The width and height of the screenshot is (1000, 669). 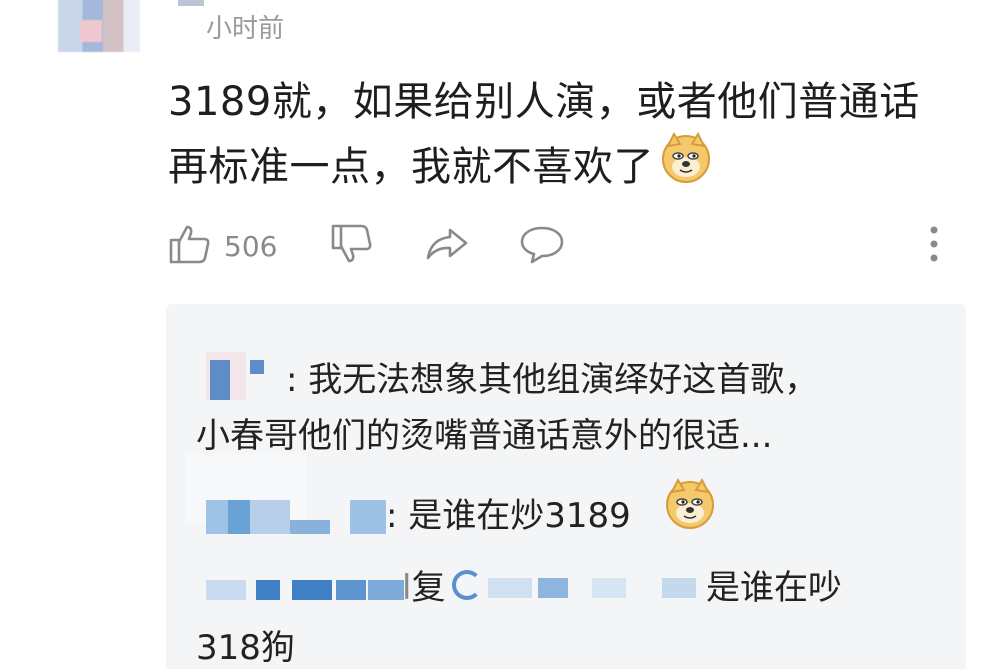 I want to click on comment-text-line1: 3189就，如果给别人演，或者他们普通话, so click(x=544, y=102).